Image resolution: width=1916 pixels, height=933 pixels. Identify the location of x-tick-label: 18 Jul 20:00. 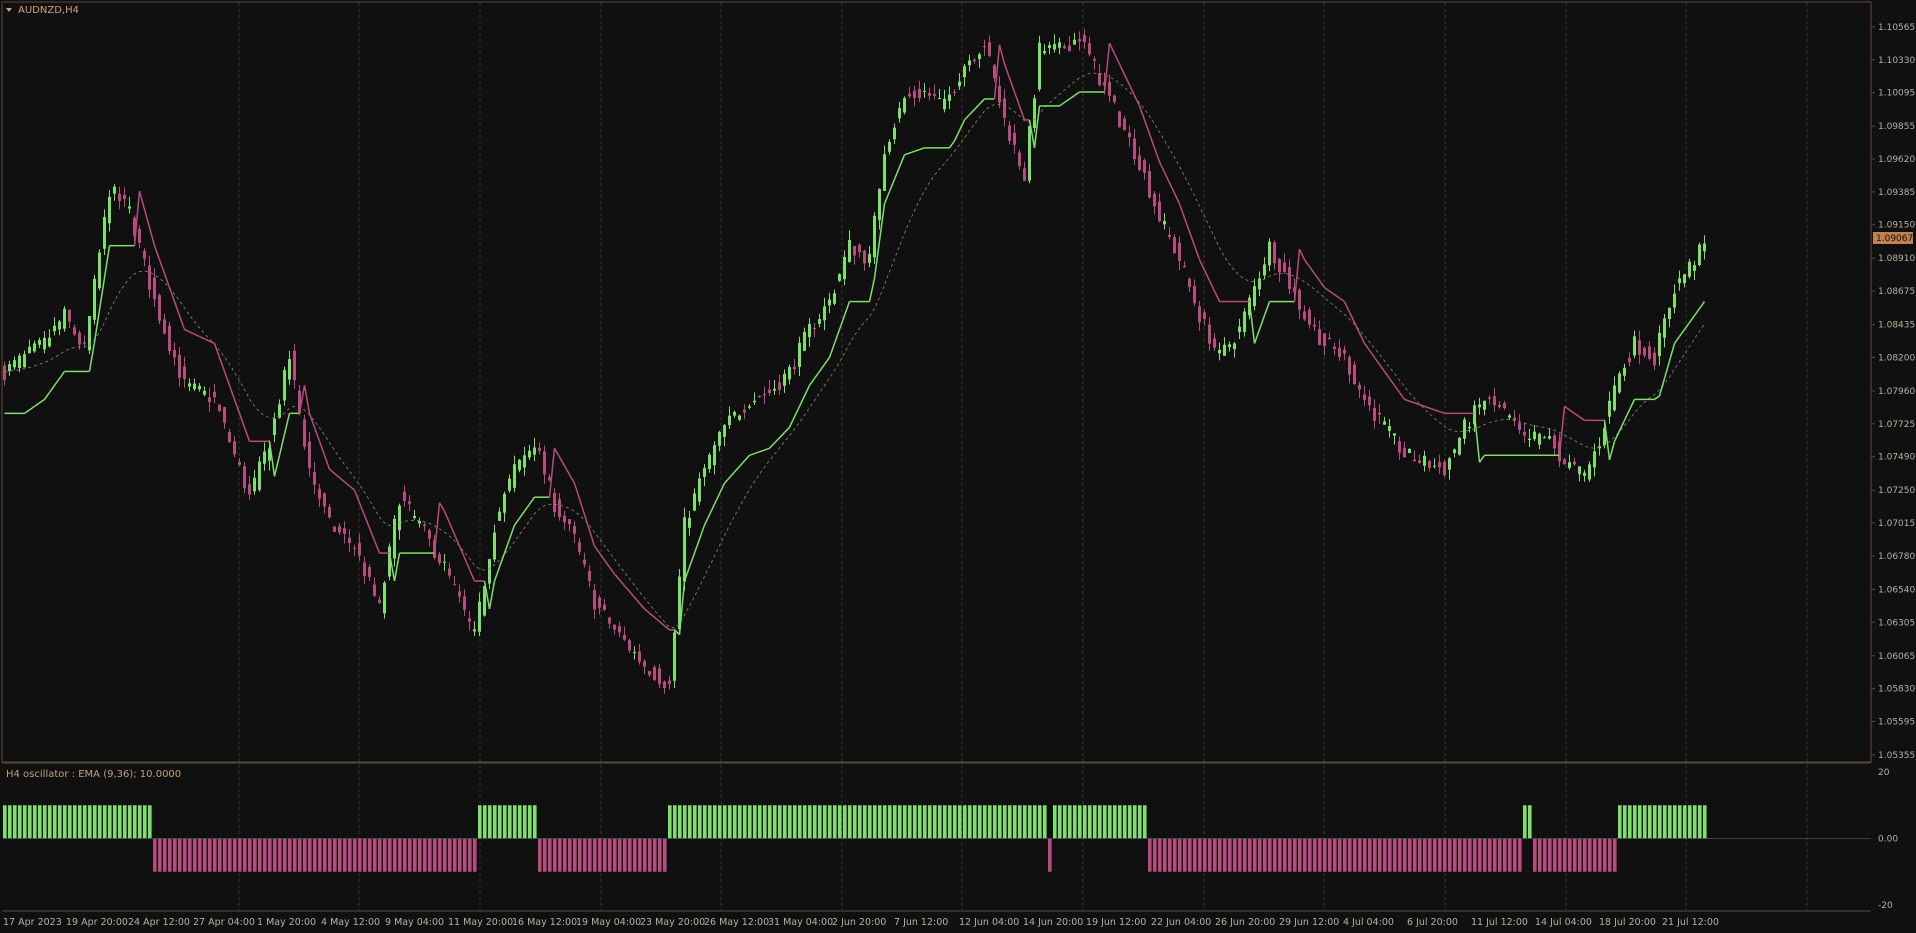
(1627, 922).